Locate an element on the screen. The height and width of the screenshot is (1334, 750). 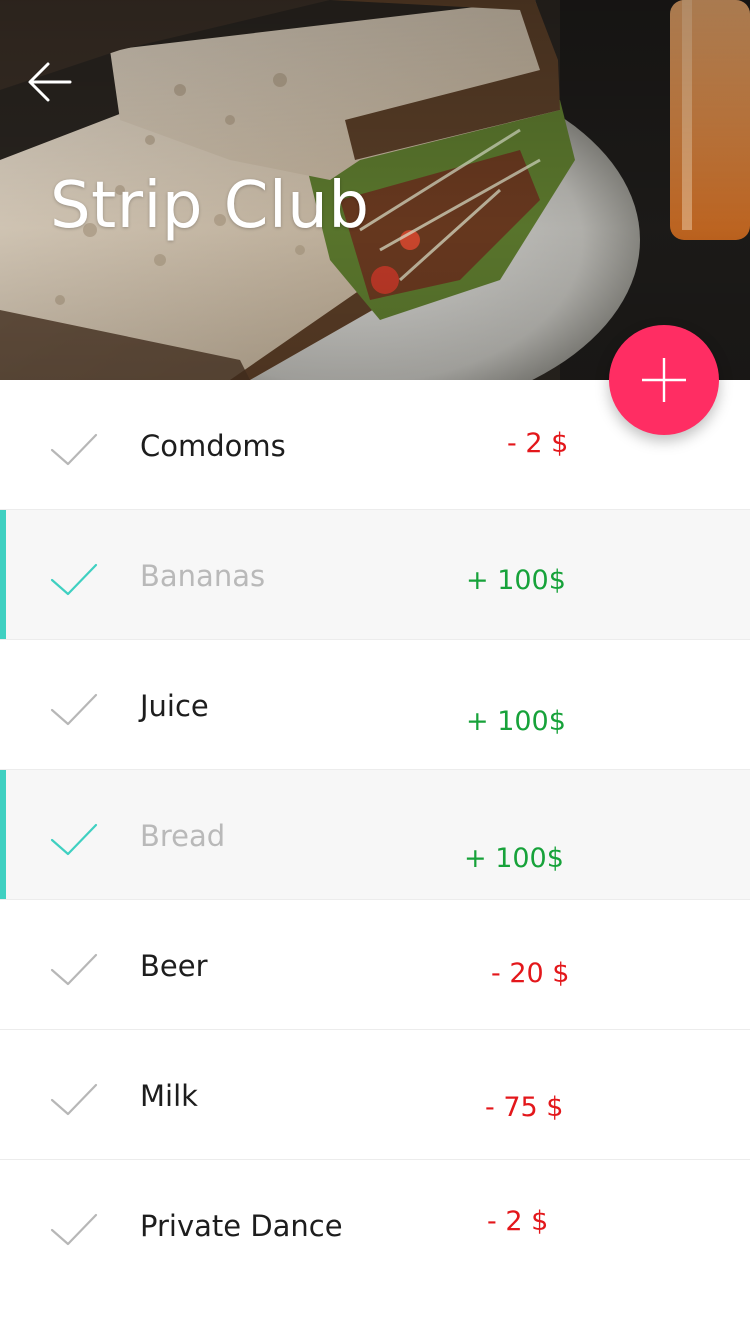
plus-icon is located at coordinates (664, 380).